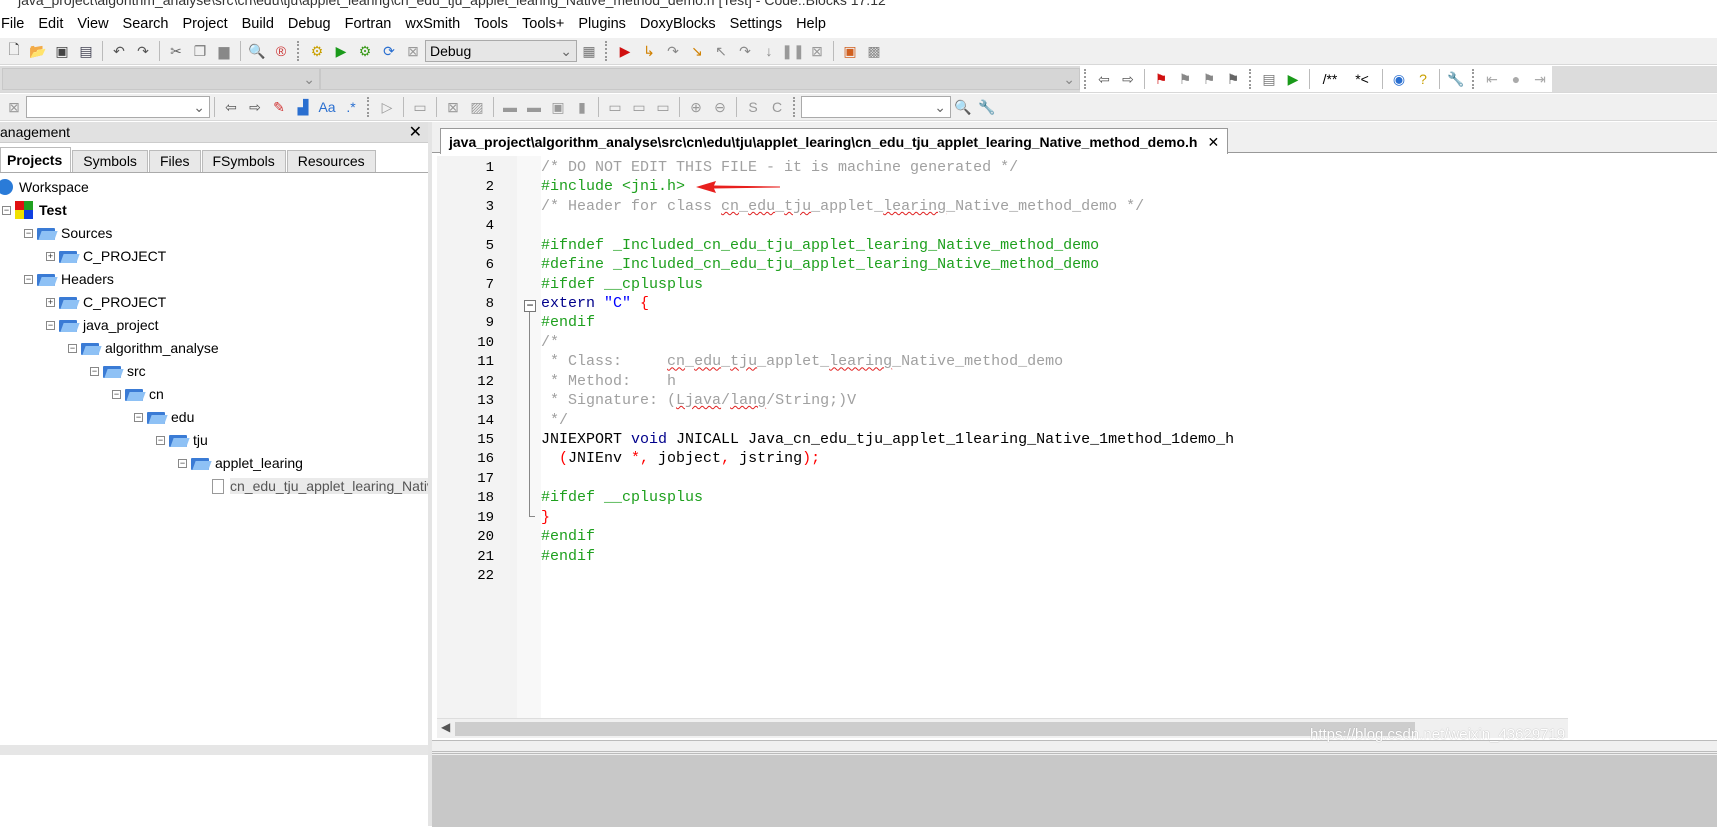  Describe the element at coordinates (34, 210) in the screenshot. I see `tree-item: − Test` at that location.